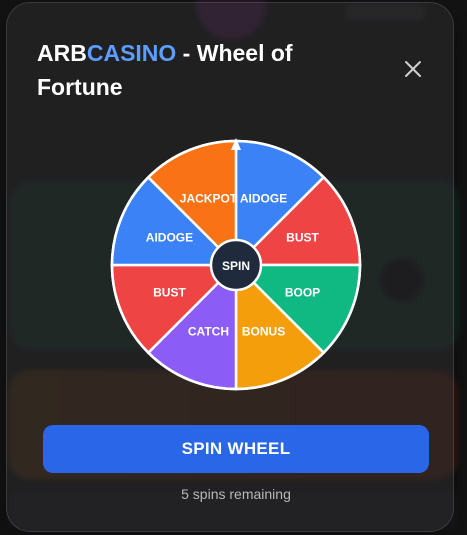 This screenshot has height=535, width=467. I want to click on spin-center-button: SPIN, so click(236, 265).